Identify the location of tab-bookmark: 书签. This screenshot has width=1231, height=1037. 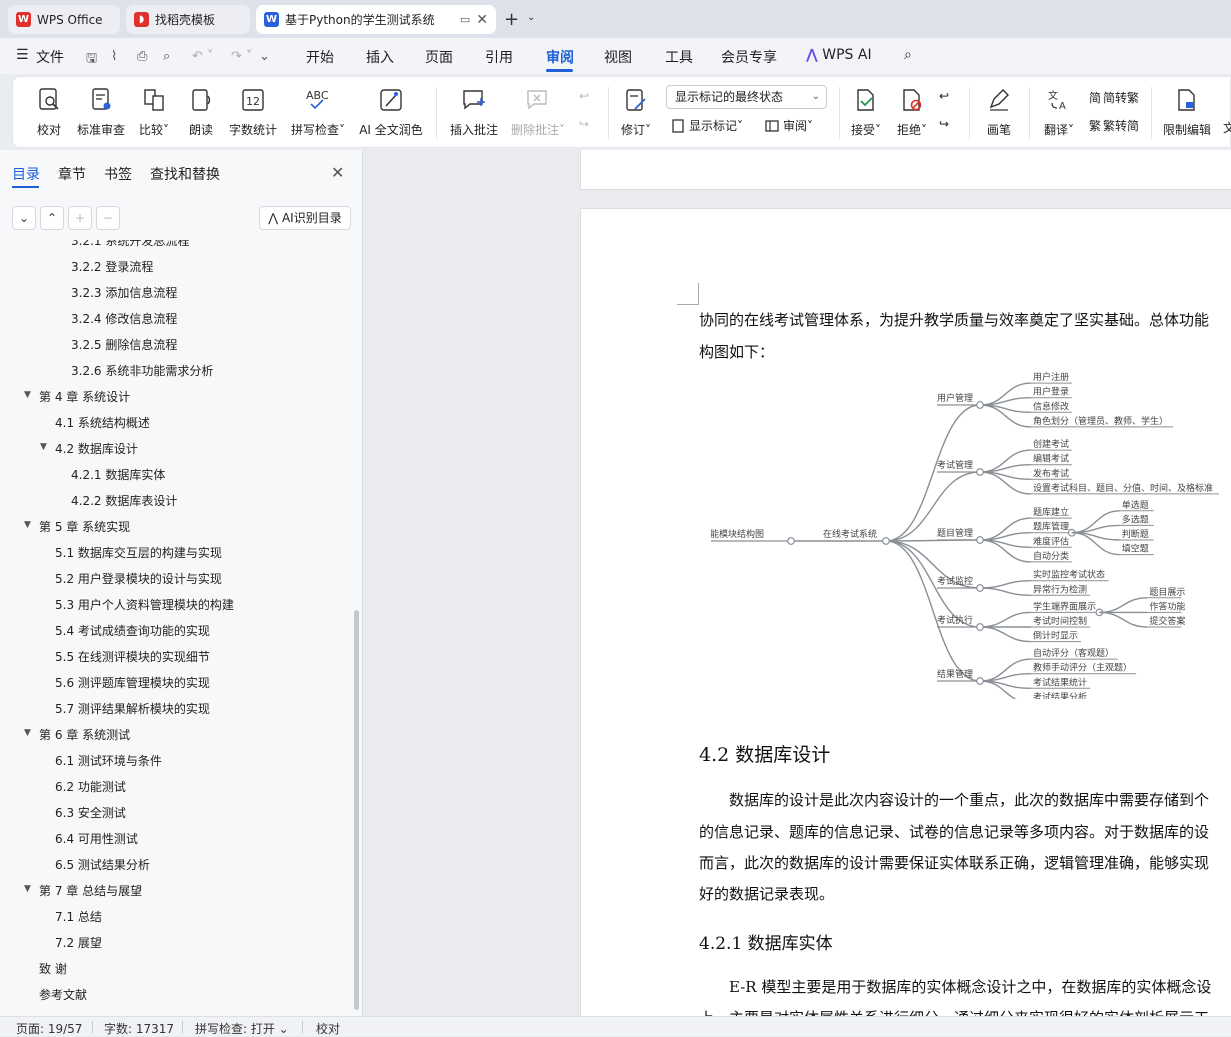
(118, 174).